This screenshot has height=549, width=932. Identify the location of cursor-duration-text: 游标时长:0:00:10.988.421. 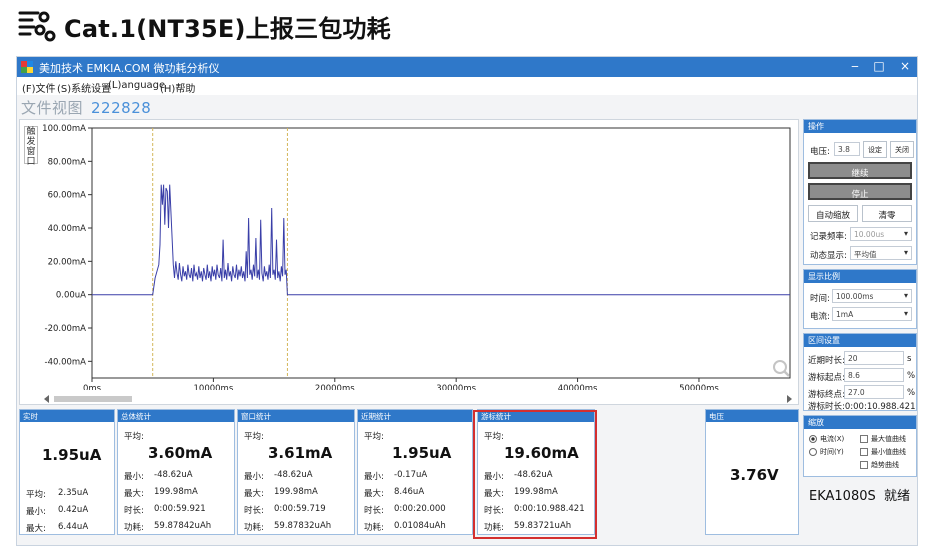
(862, 407).